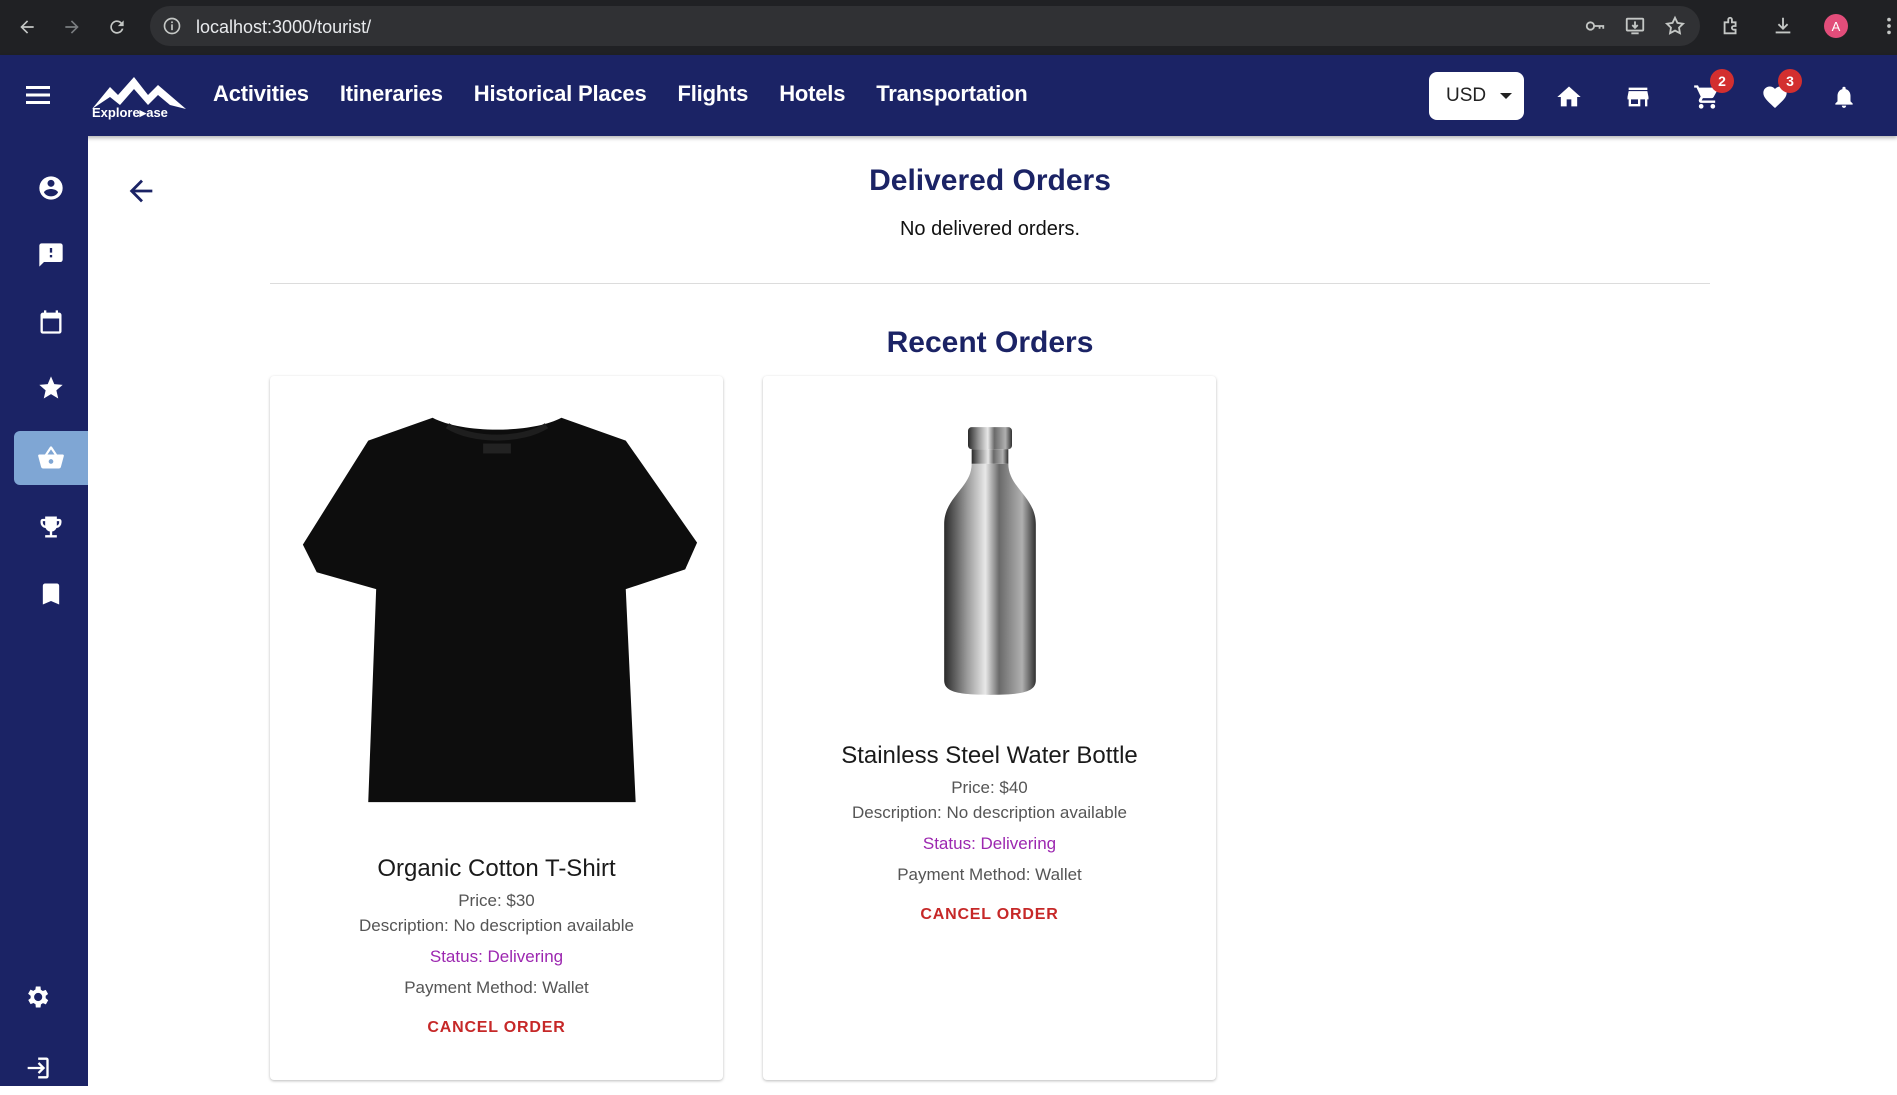 Image resolution: width=1897 pixels, height=1095 pixels. I want to click on trophy-icon, so click(51, 527).